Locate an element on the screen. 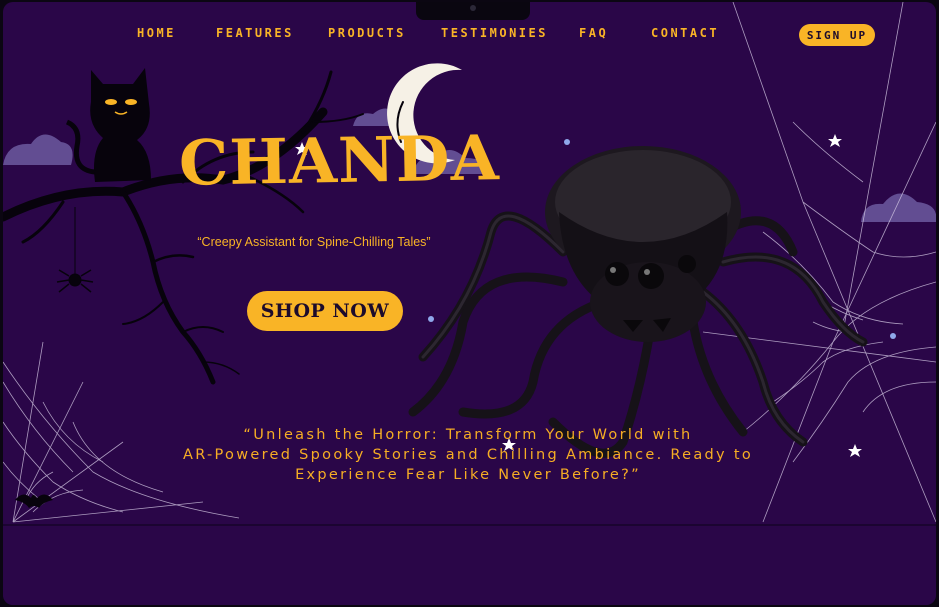 The height and width of the screenshot is (607, 939). small-spider-icon is located at coordinates (75, 250).